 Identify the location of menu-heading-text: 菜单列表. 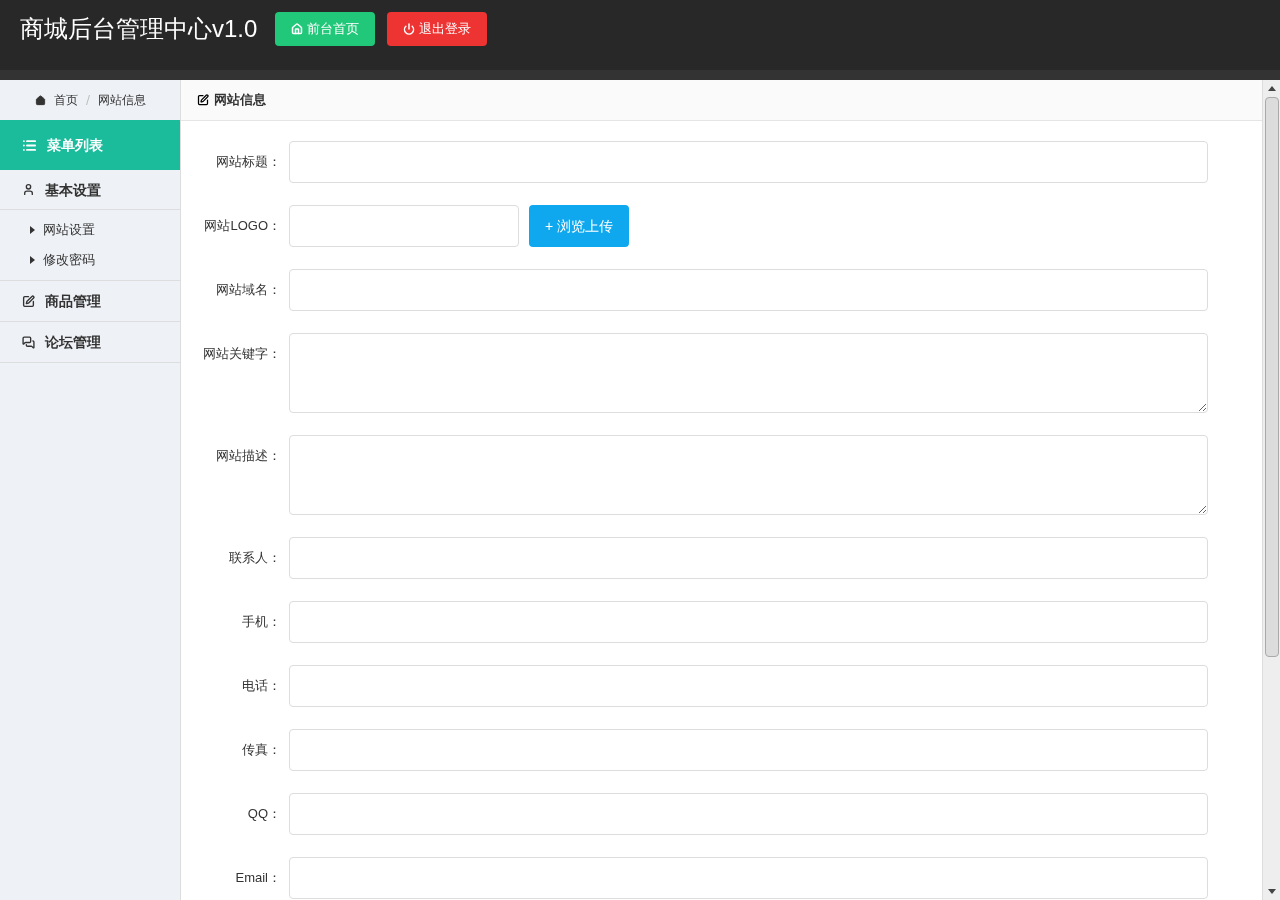
(75, 145).